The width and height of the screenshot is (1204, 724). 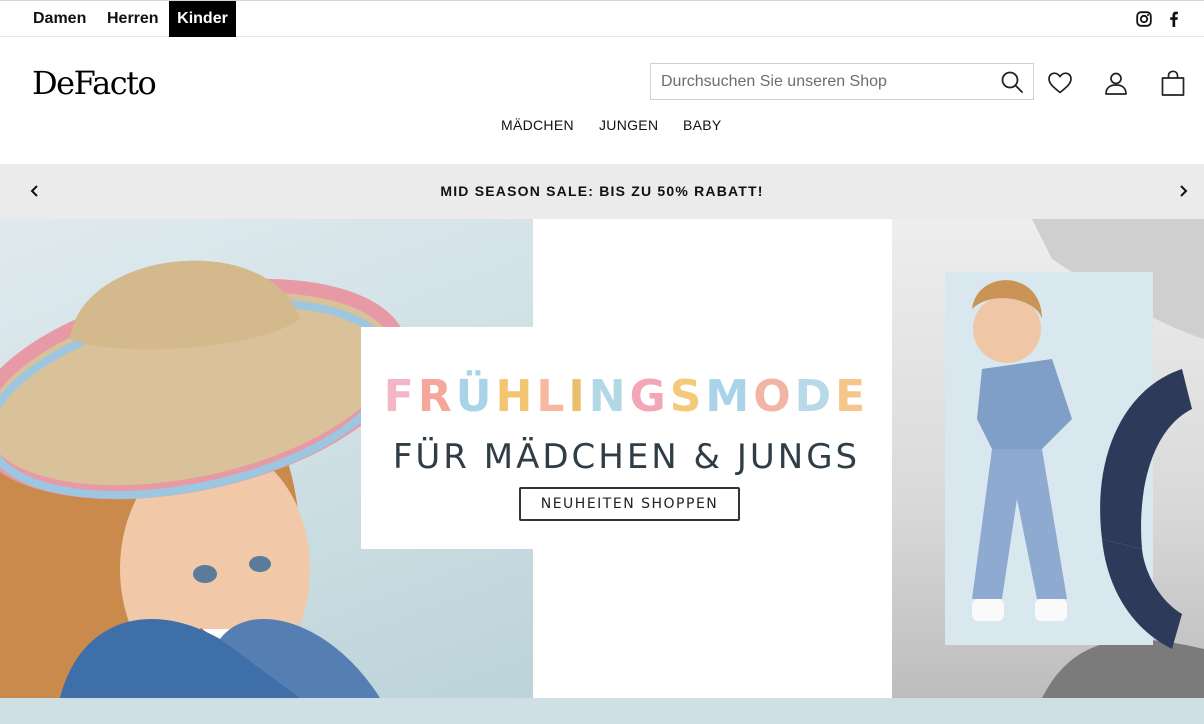 I want to click on nav-item-jungen: JUNGEN, so click(x=628, y=125).